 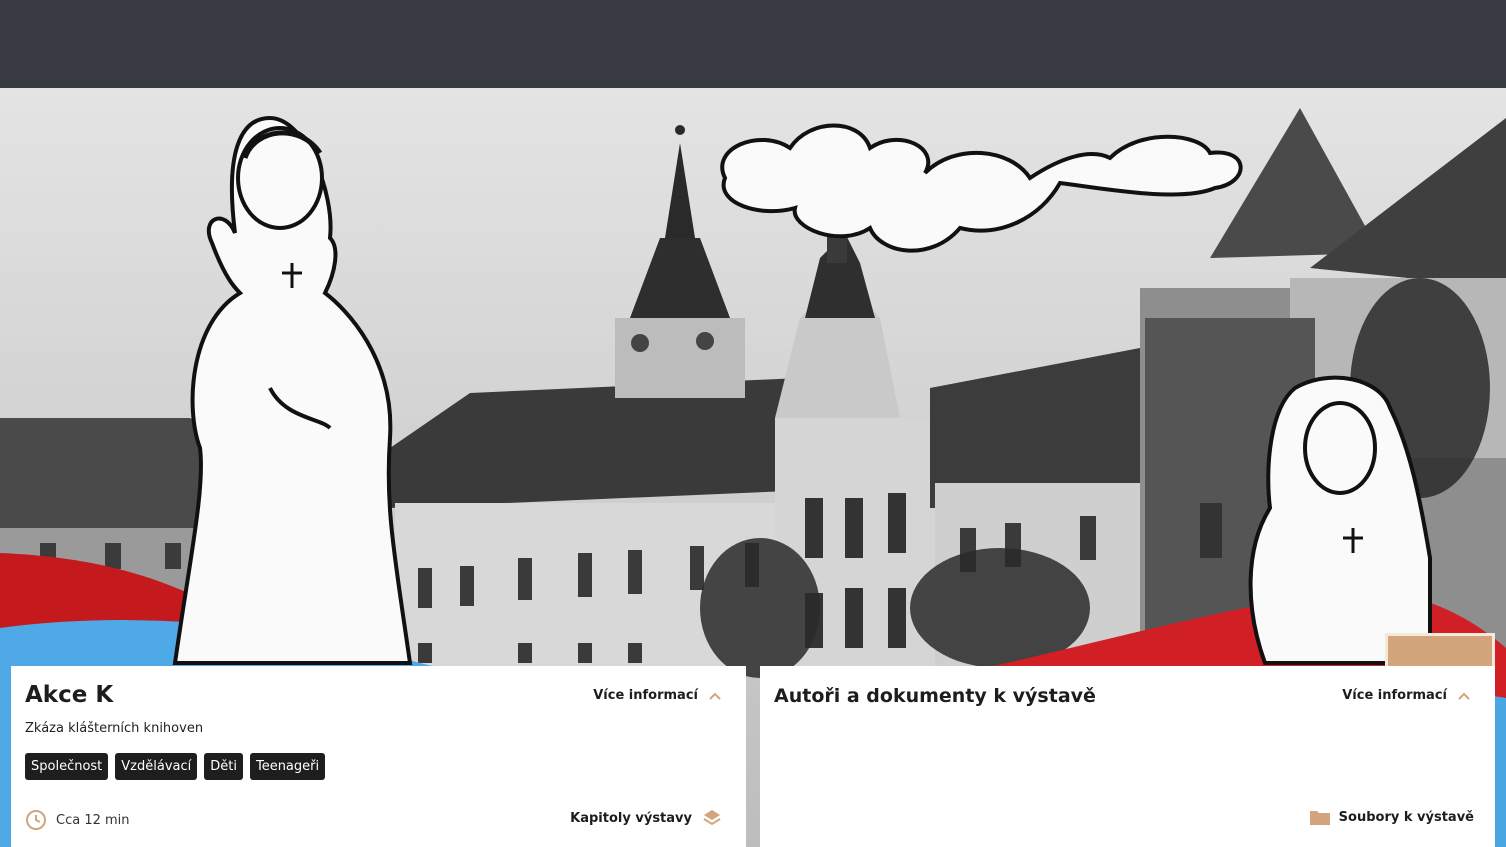 I want to click on exhibition-title: Akce K, so click(x=69, y=695).